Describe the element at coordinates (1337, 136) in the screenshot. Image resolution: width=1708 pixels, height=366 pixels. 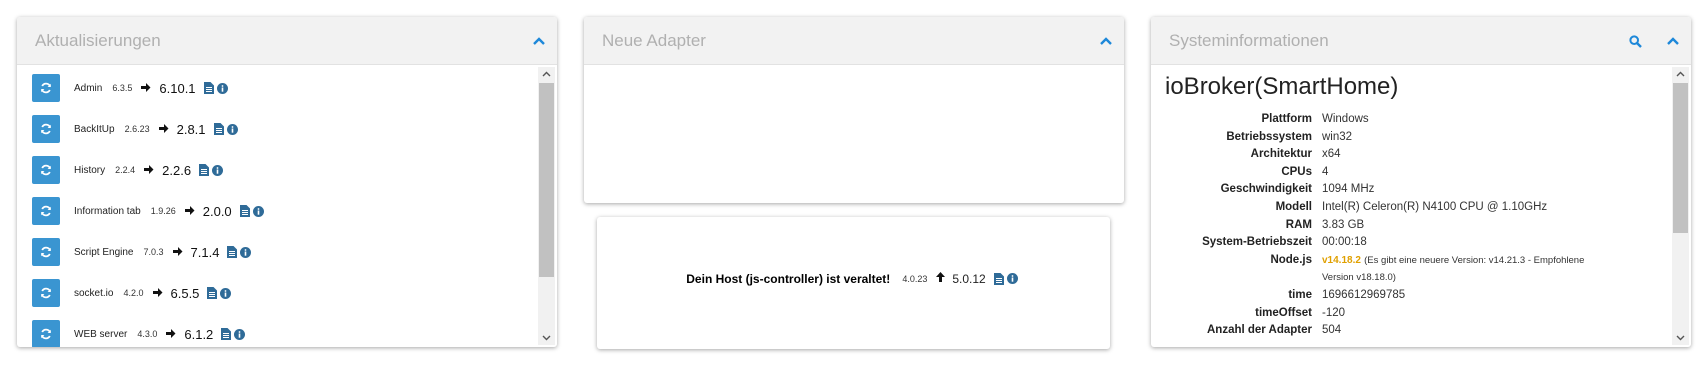
I see `info-value: win32` at that location.